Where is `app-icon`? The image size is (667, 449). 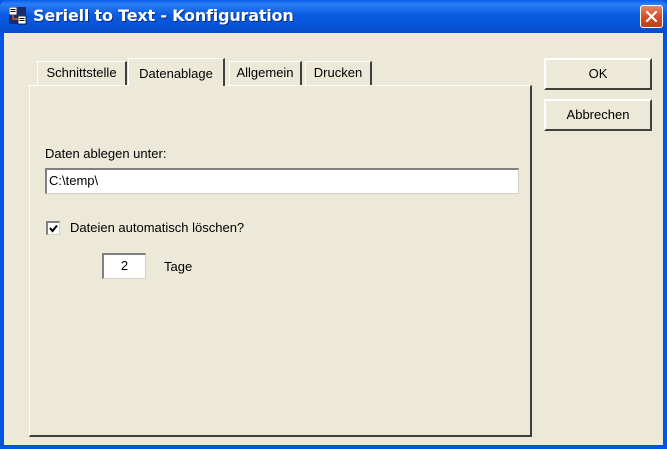
app-icon is located at coordinates (17, 15).